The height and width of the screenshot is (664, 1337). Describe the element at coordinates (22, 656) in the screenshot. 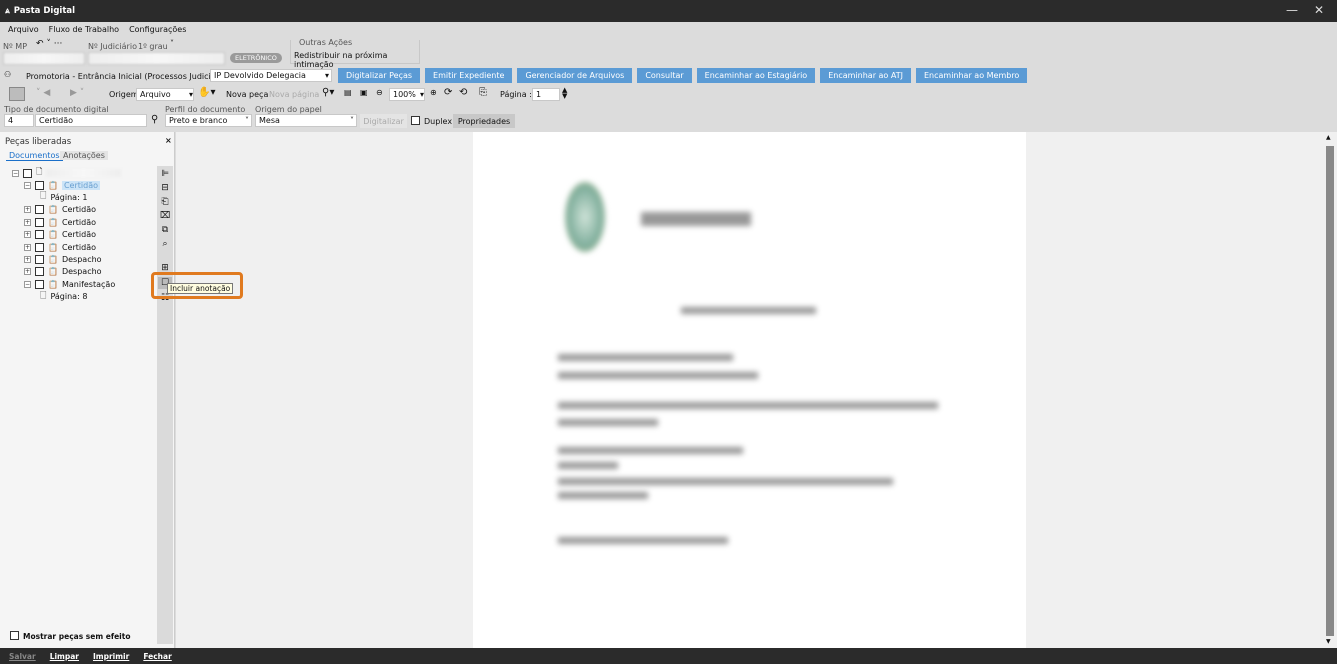

I see `salvar-button: Salvar` at that location.